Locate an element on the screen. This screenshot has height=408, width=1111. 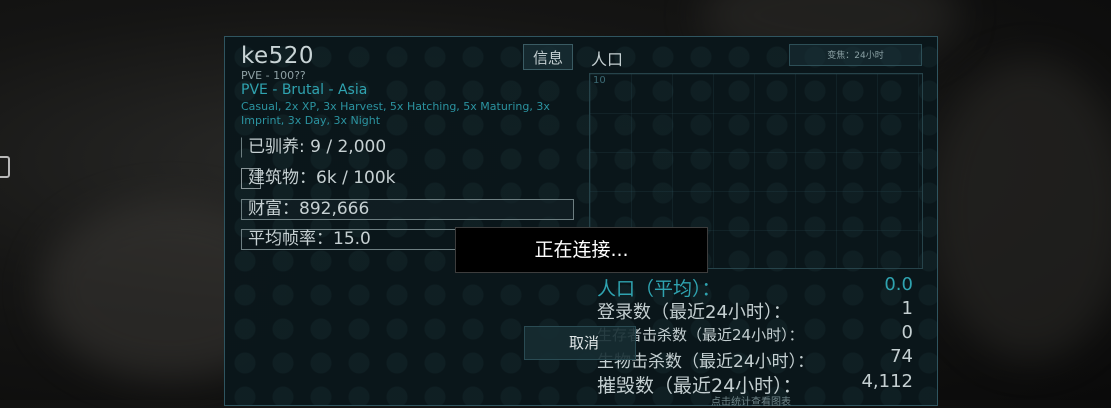
edge-icon is located at coordinates (5, 167).